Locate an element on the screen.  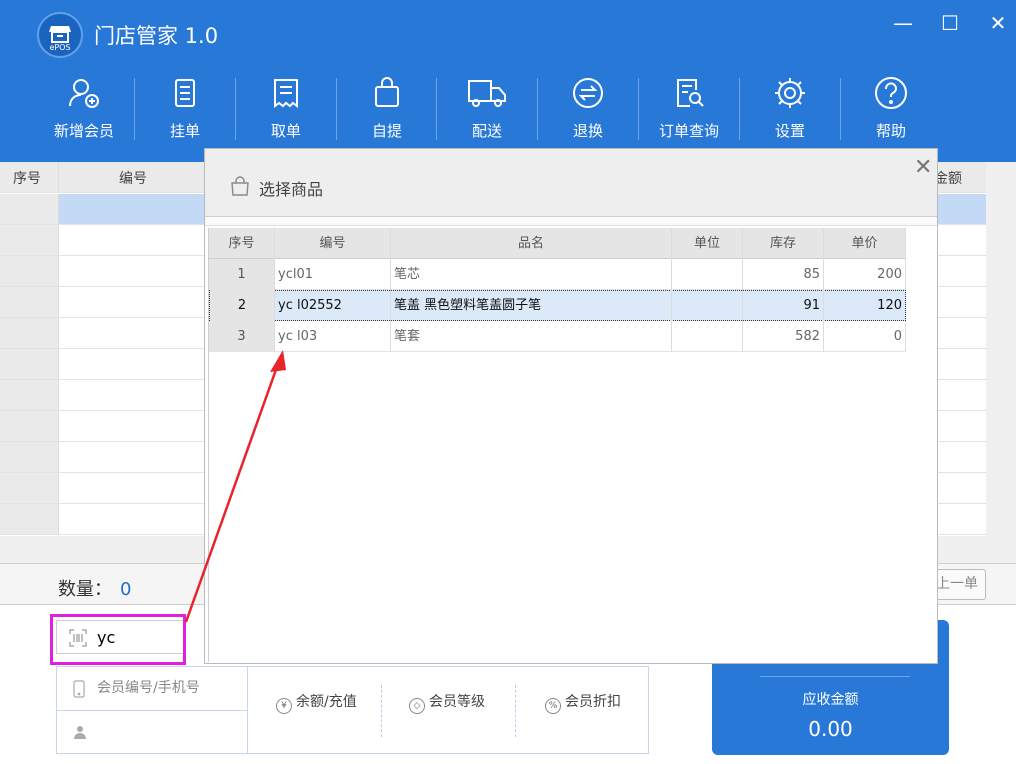
annotation-arrow is located at coordinates (235, 486).